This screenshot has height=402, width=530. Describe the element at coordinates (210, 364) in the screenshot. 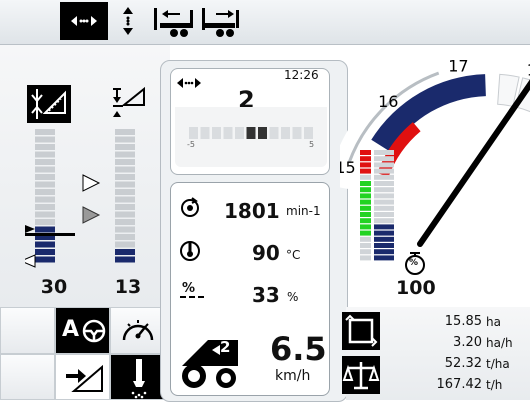

I see `tractor-range-icon` at that location.